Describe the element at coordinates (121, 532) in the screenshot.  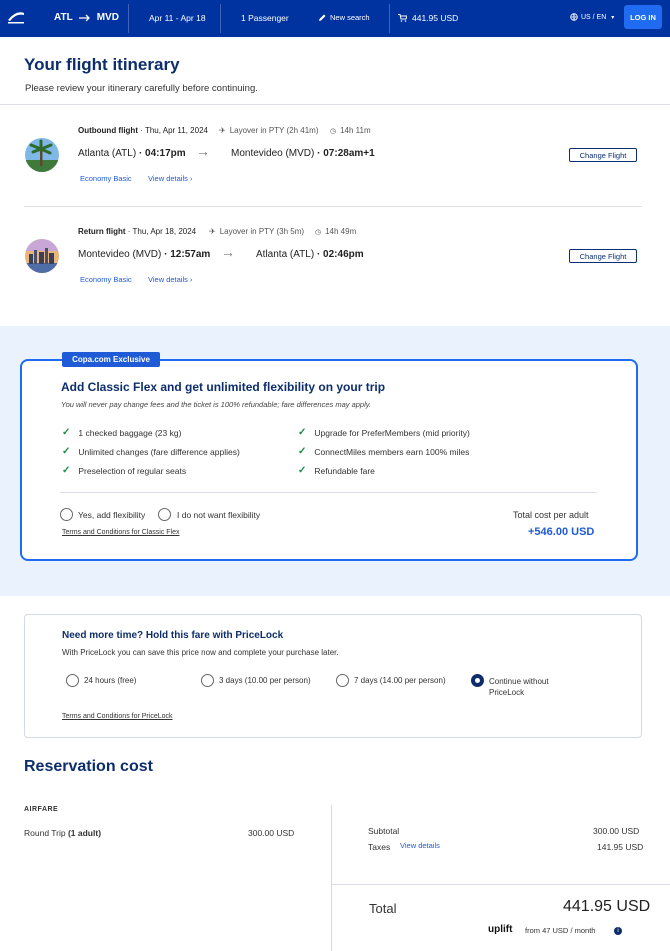
I see `flex-terms-link: Terms and Conditions for Classic Flex` at that location.